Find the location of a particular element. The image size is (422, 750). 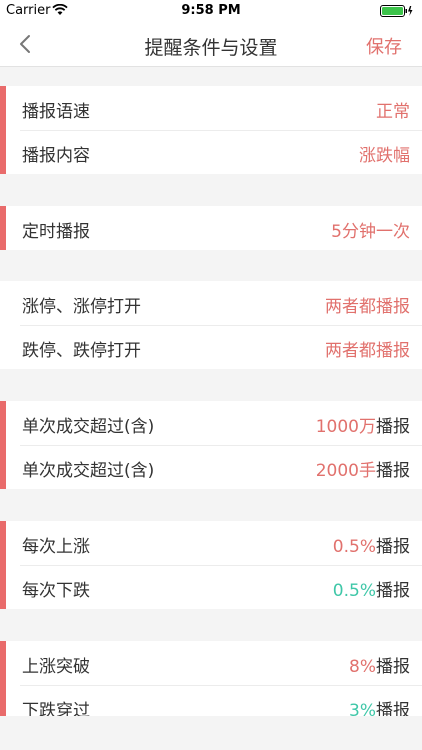

status-bar: Carrier 9:58 PM is located at coordinates (211, 11).